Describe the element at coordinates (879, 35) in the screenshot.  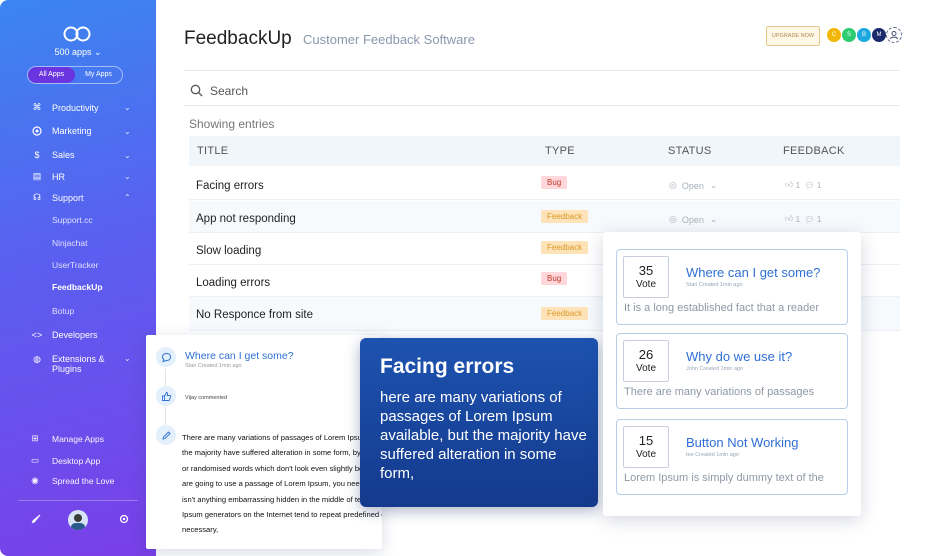
I see `avatar-m: M` at that location.